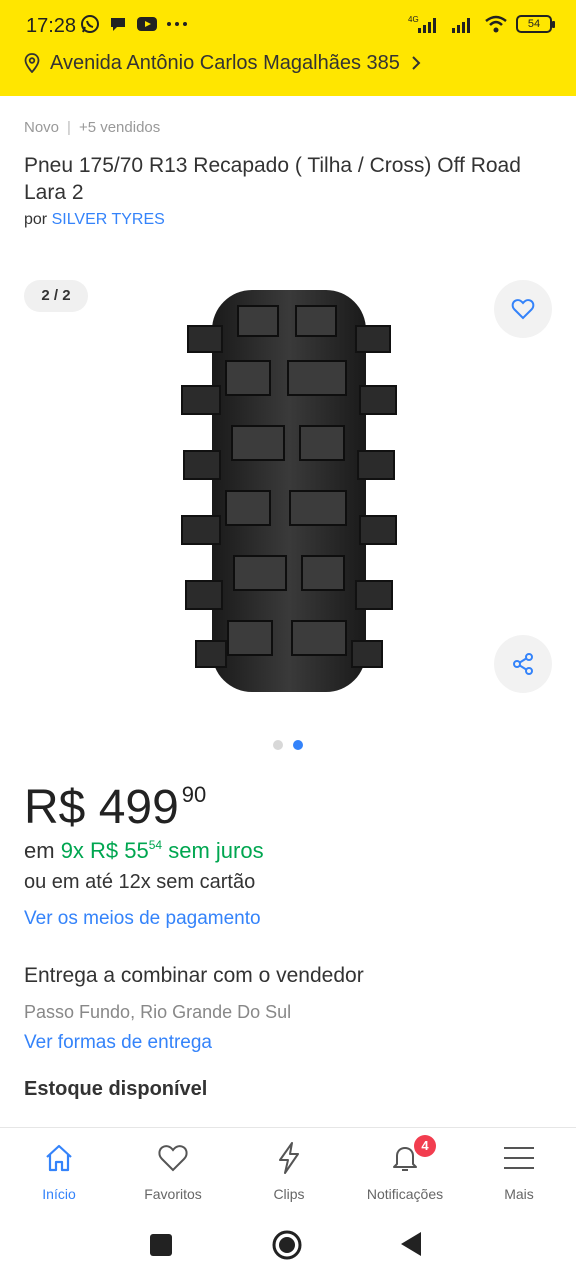  I want to click on seller-prefix: por, so click(36, 219).